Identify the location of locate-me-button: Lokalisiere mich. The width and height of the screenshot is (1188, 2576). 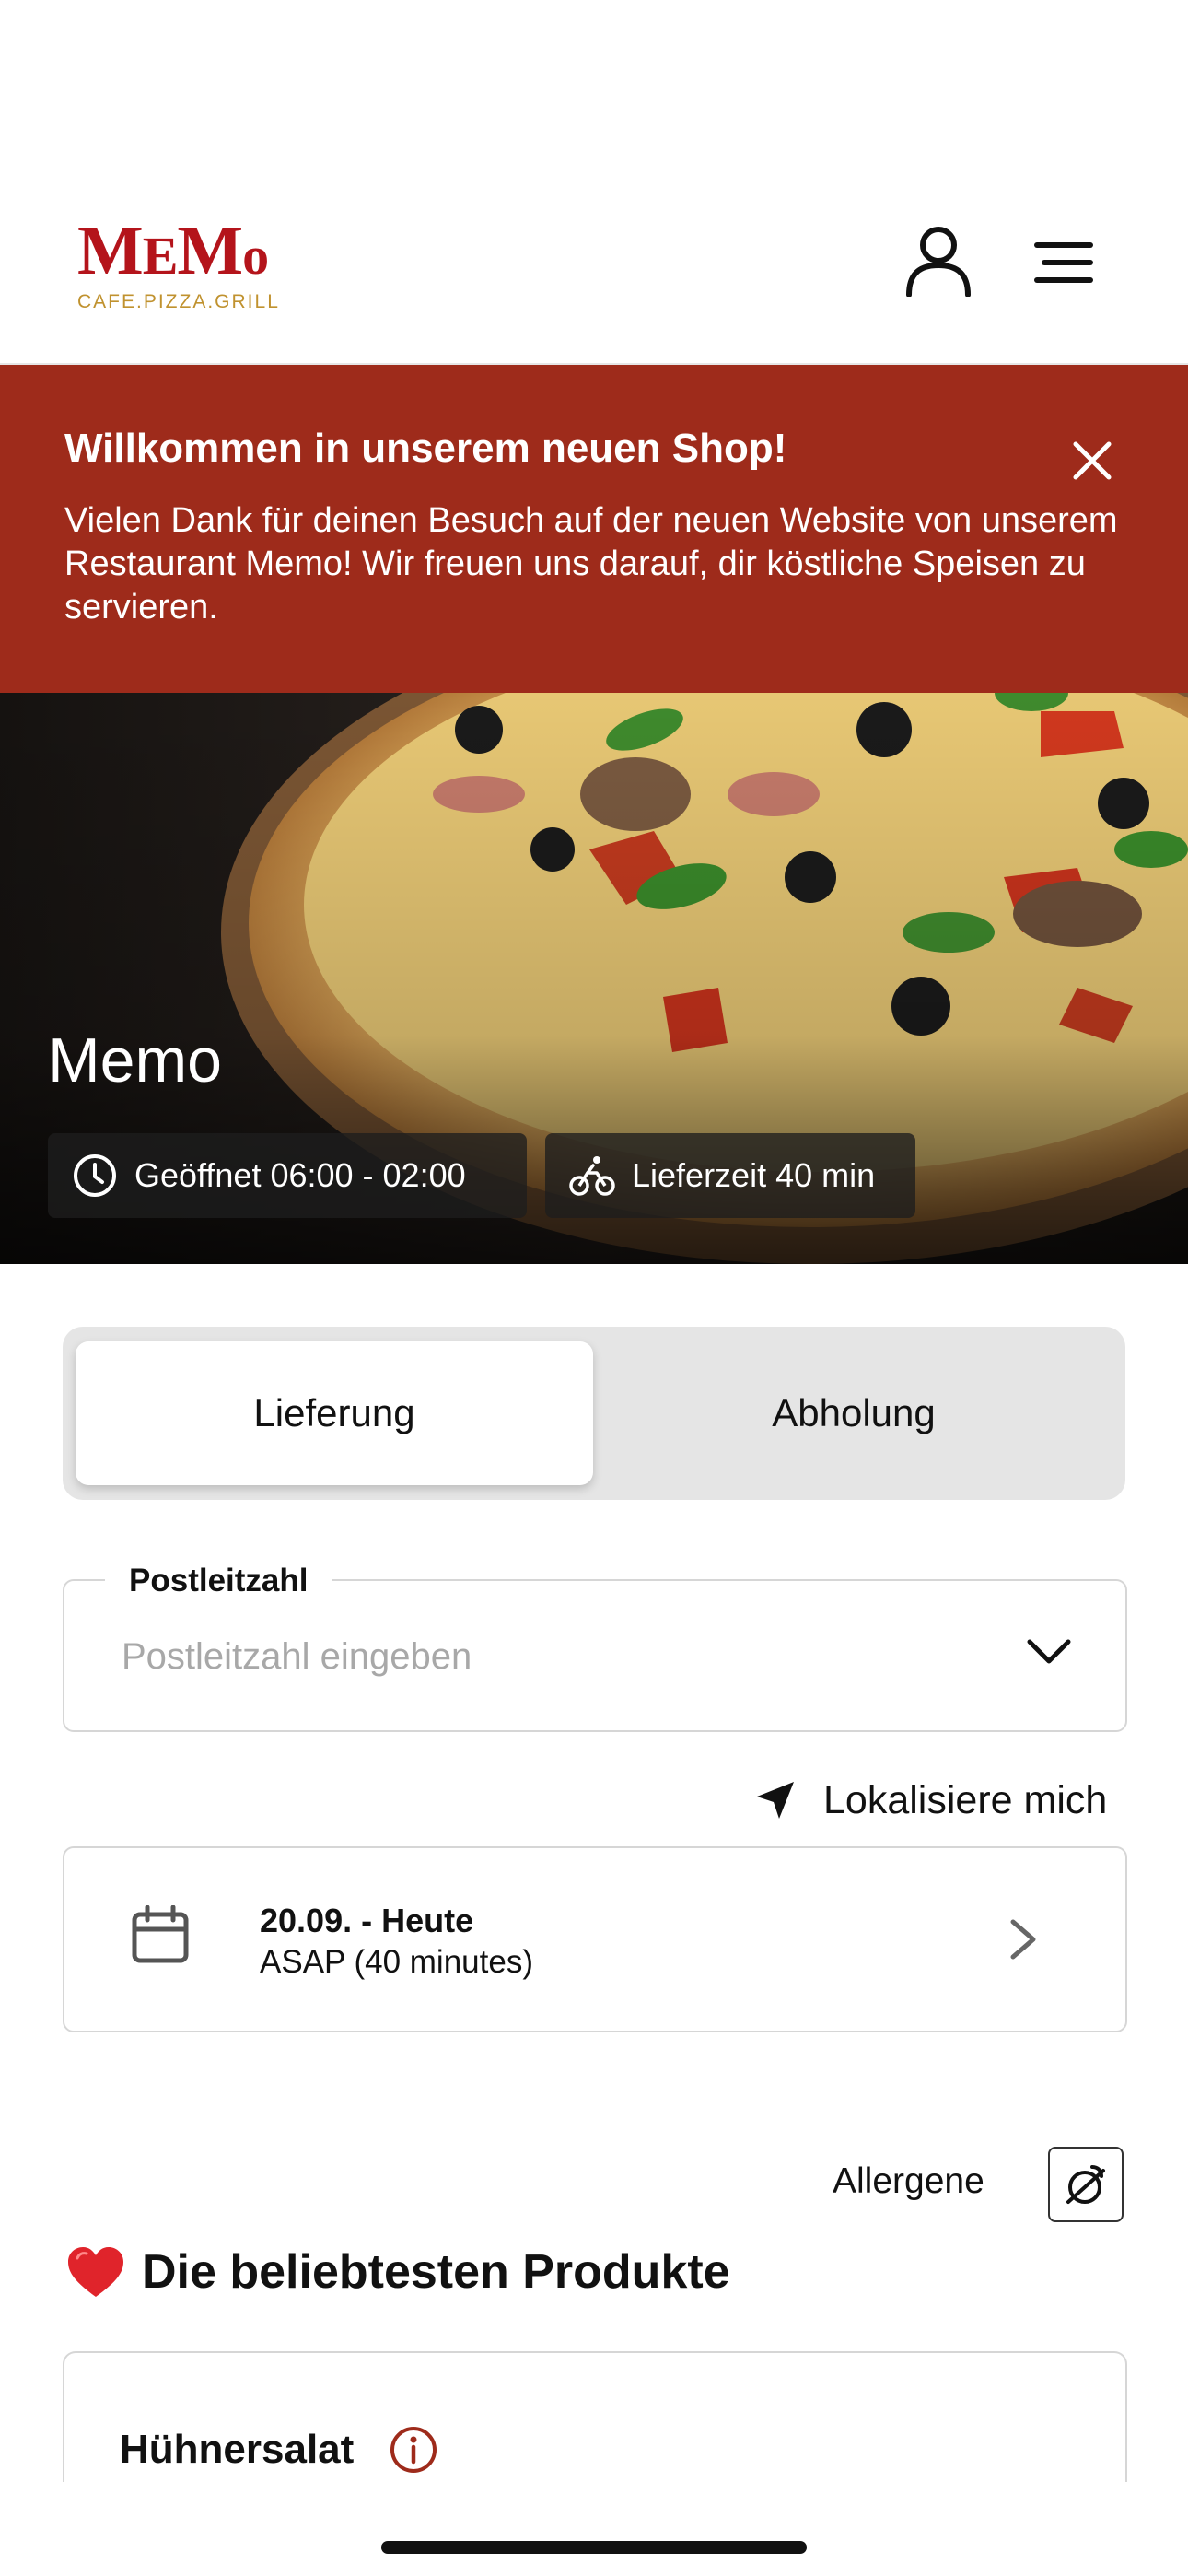
(931, 1800).